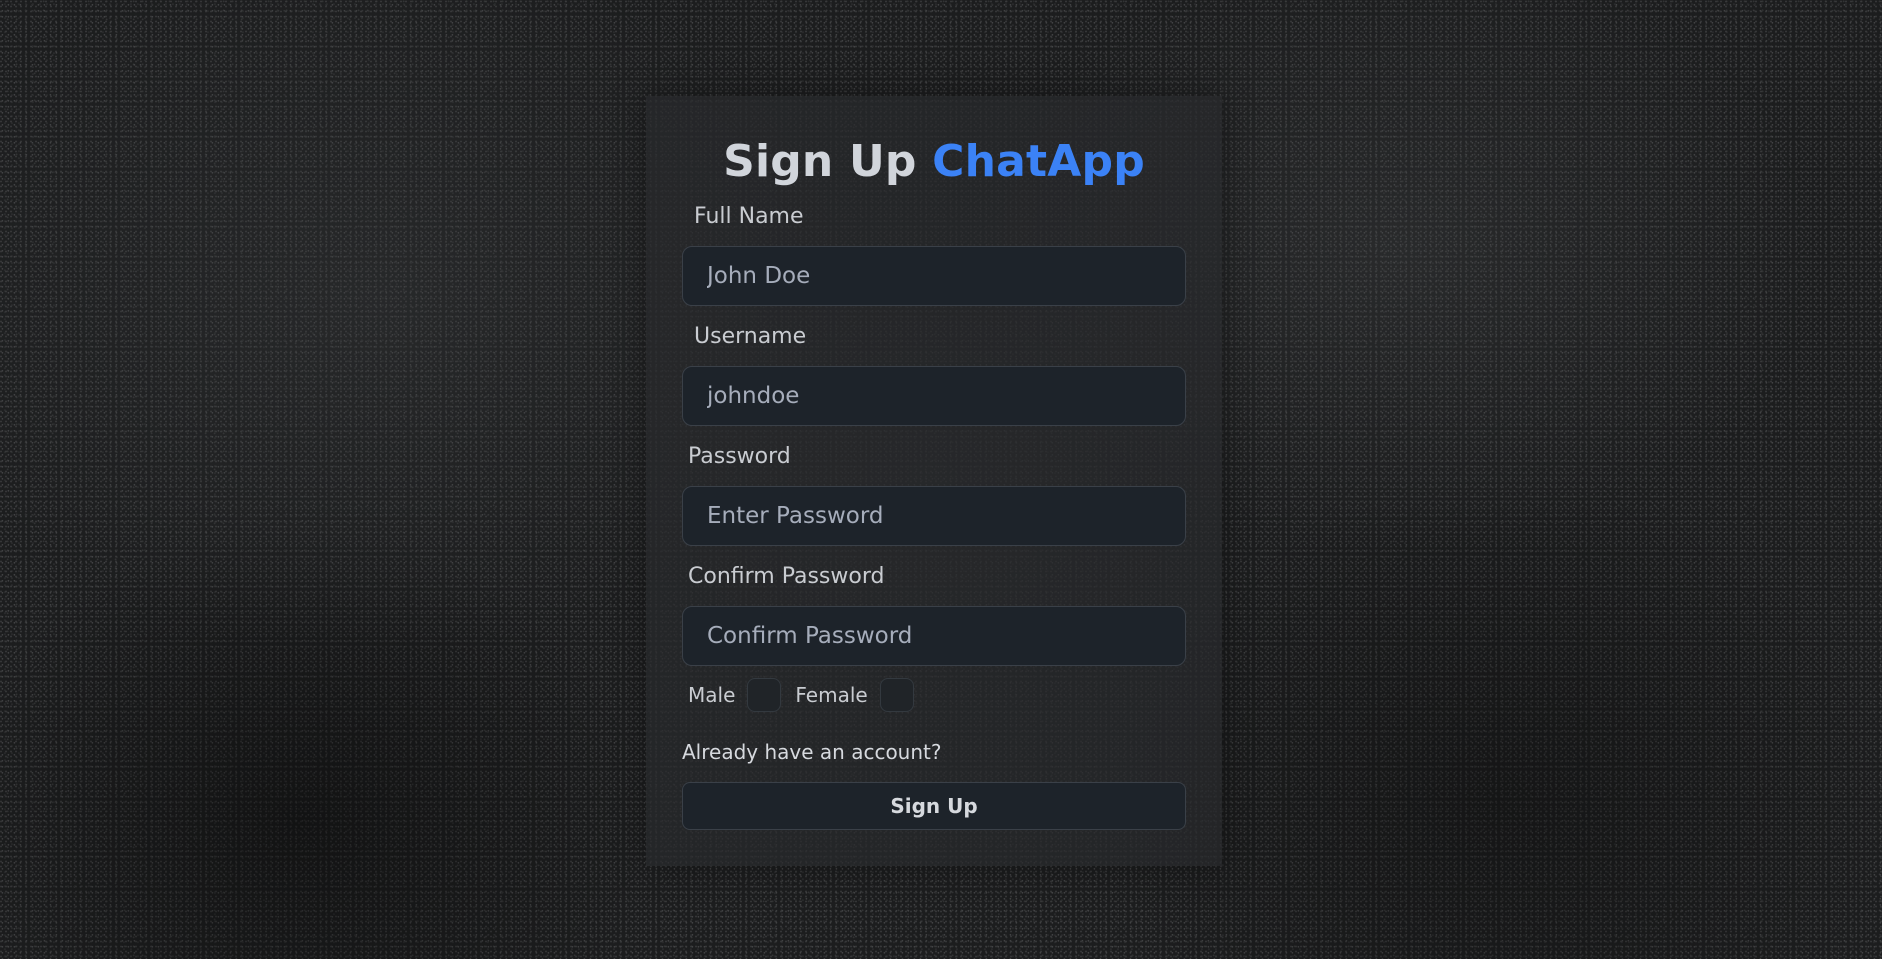  Describe the element at coordinates (764, 695) in the screenshot. I see `male-checkbox` at that location.